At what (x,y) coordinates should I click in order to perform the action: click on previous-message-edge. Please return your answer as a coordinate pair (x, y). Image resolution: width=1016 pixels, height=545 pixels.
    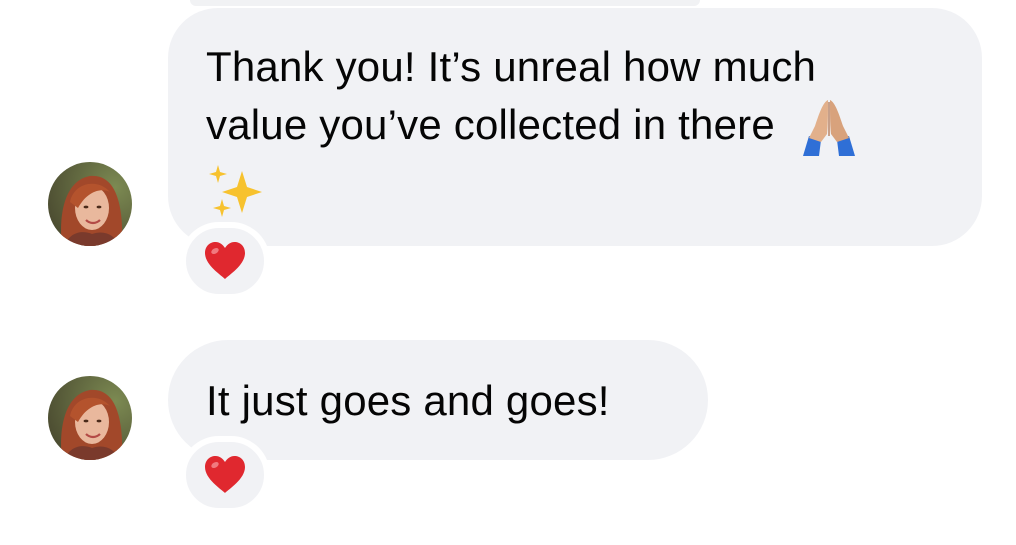
    Looking at the image, I should click on (445, 3).